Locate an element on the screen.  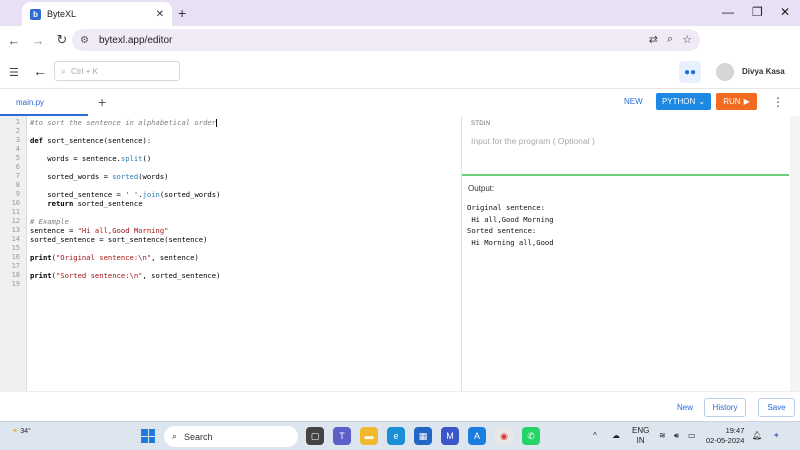
line-number: 15 is located at coordinates (15, 248).